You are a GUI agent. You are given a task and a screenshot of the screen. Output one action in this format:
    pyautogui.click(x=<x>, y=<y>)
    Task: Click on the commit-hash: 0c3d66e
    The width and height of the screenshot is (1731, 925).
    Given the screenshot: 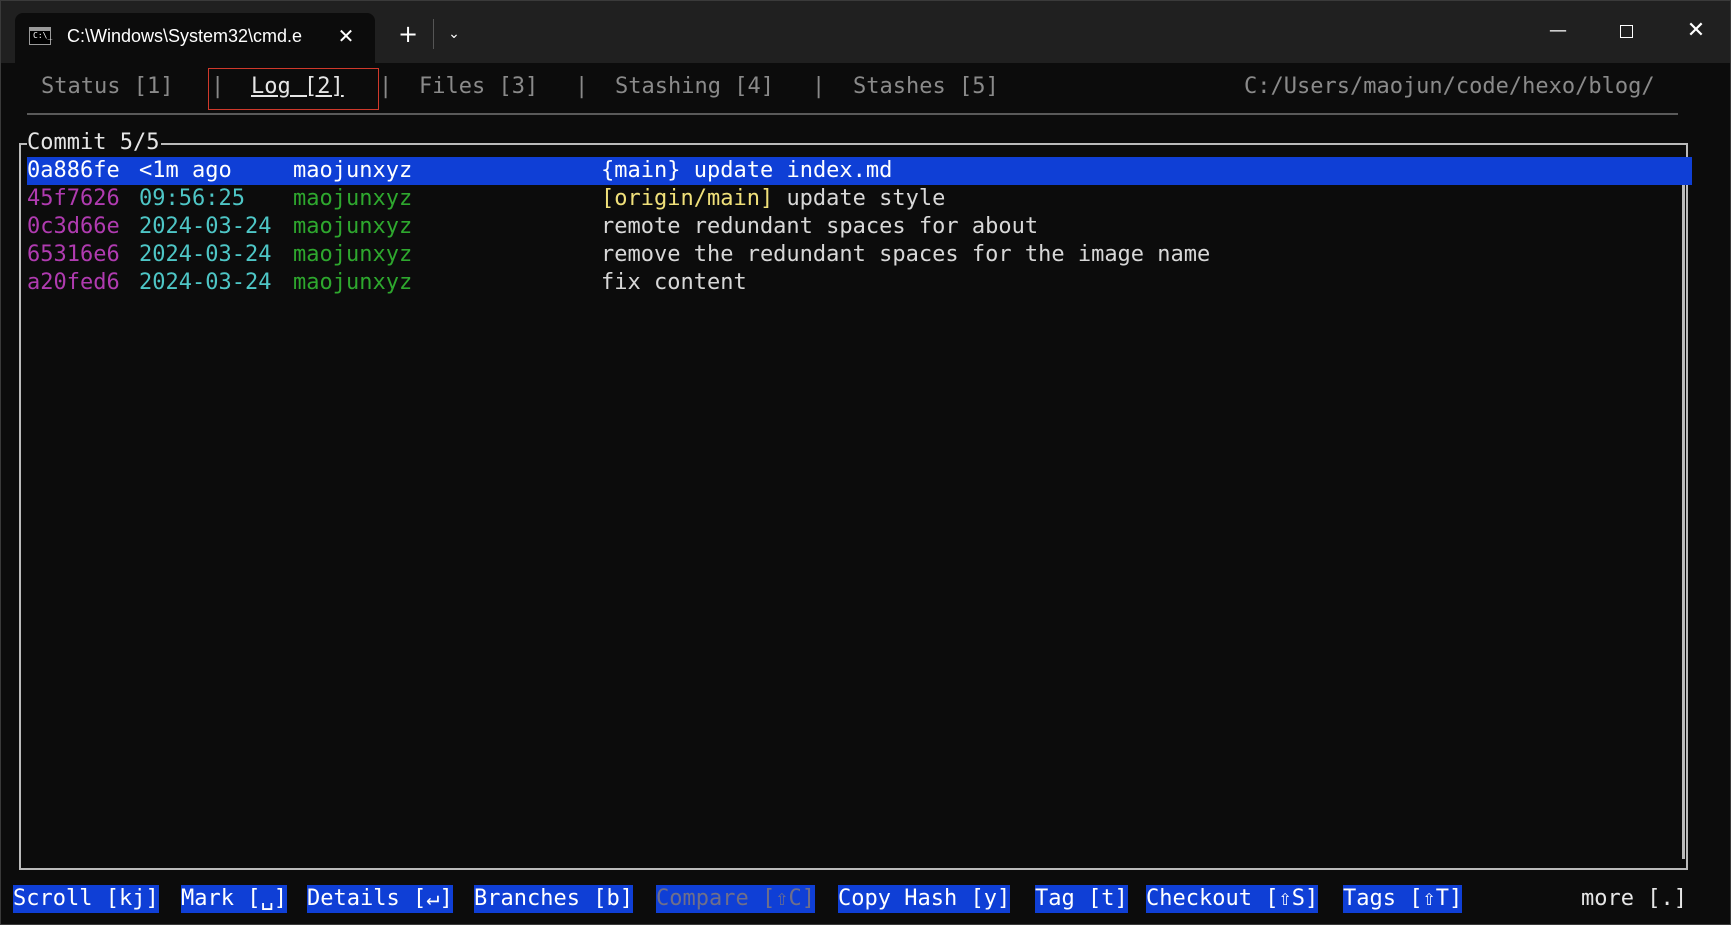 What is the action you would take?
    pyautogui.click(x=73, y=226)
    